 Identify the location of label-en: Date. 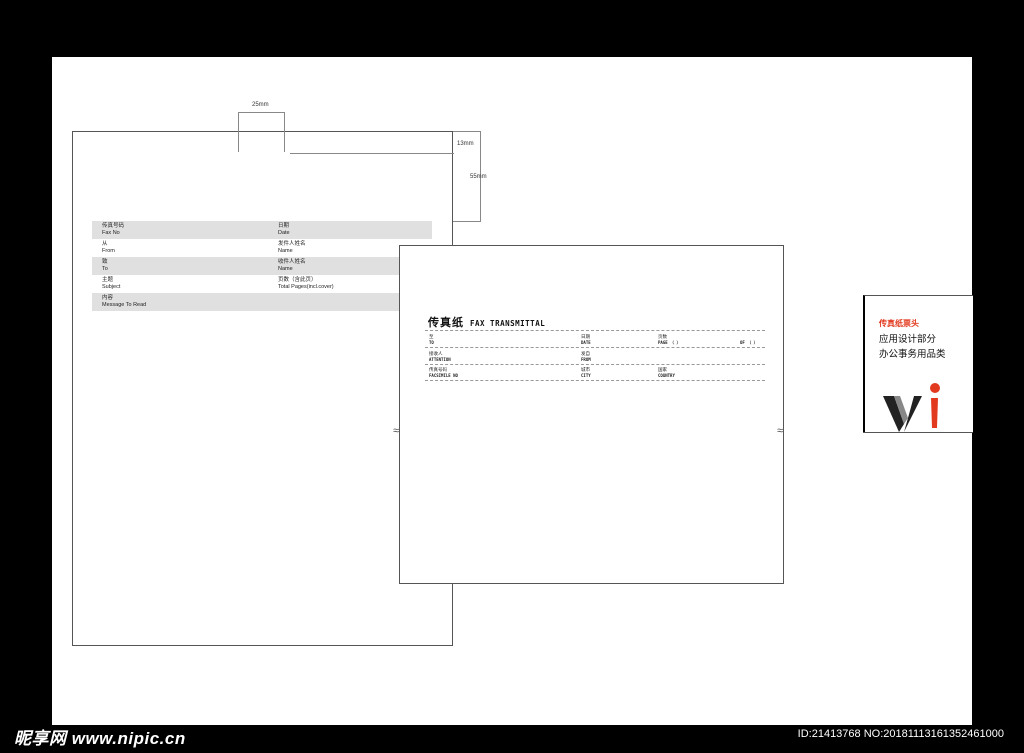
(284, 233).